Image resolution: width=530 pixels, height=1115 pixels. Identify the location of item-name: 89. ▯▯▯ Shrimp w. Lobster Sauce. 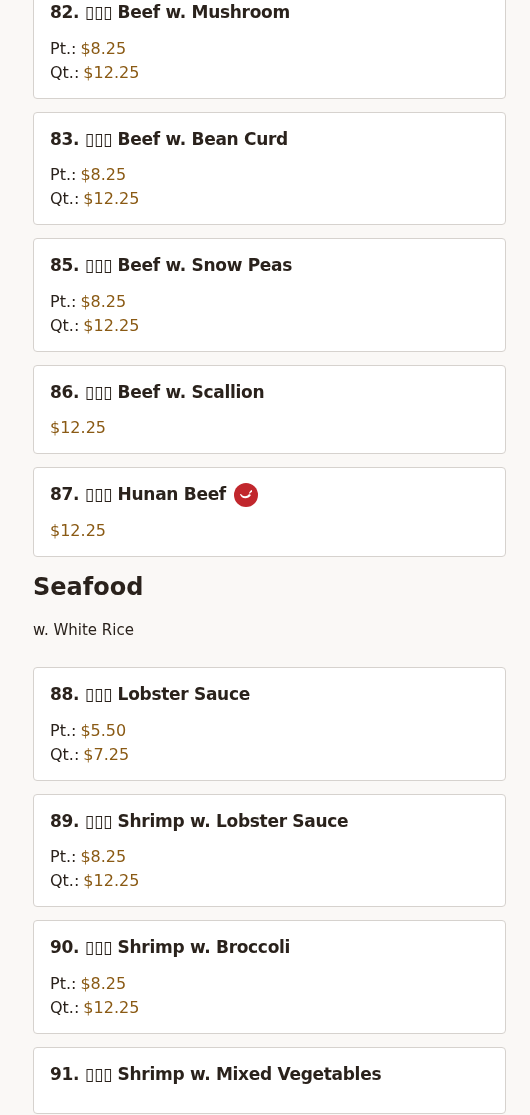
(199, 821).